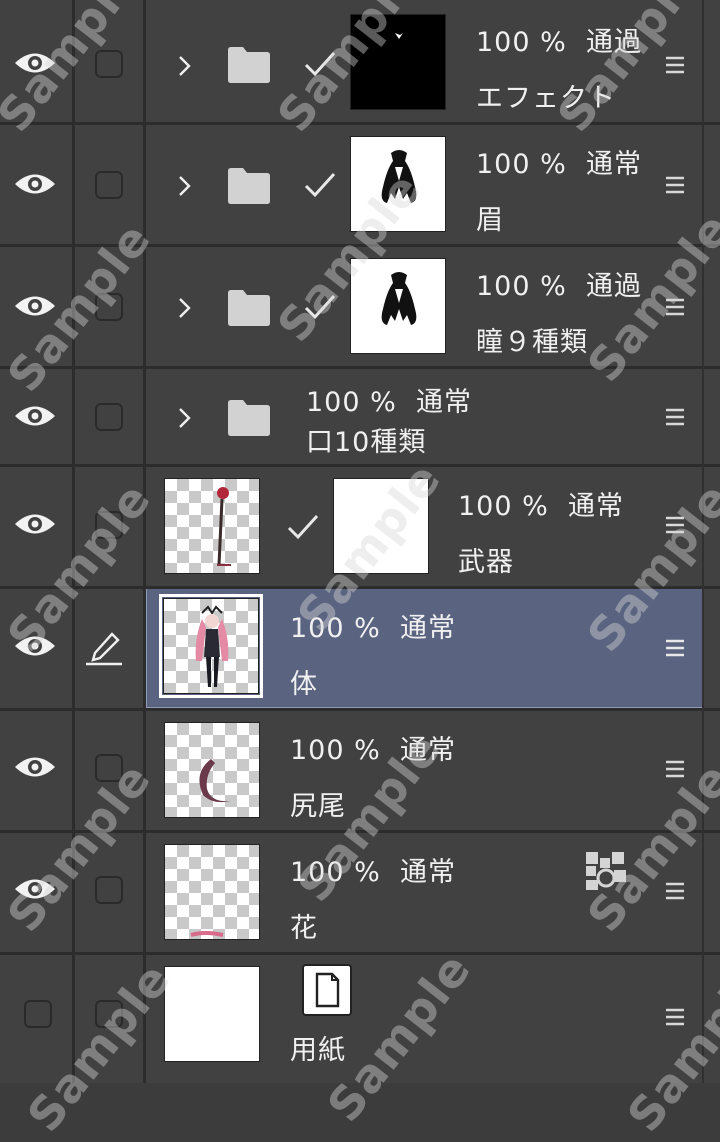 The width and height of the screenshot is (720, 1142). I want to click on layer-row-weapon: 100 % 通常 武器, so click(360, 526).